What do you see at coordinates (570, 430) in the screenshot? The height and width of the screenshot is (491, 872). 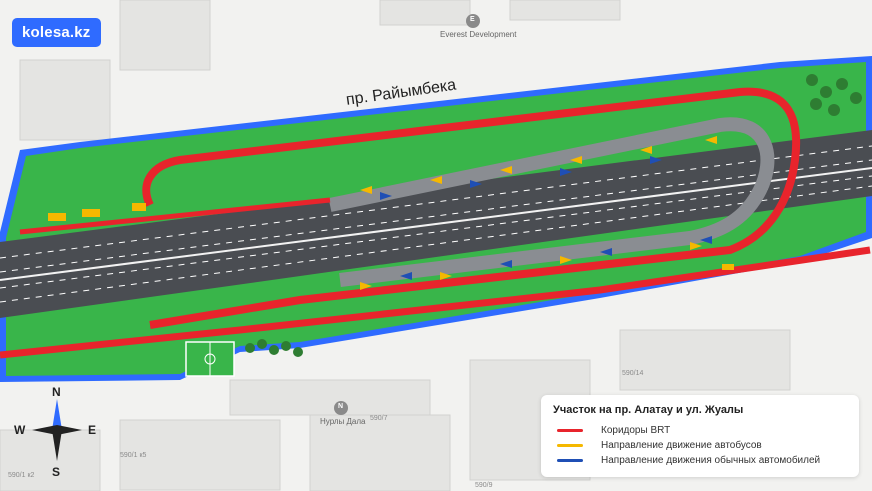 I see `legend-swatch-brt` at bounding box center [570, 430].